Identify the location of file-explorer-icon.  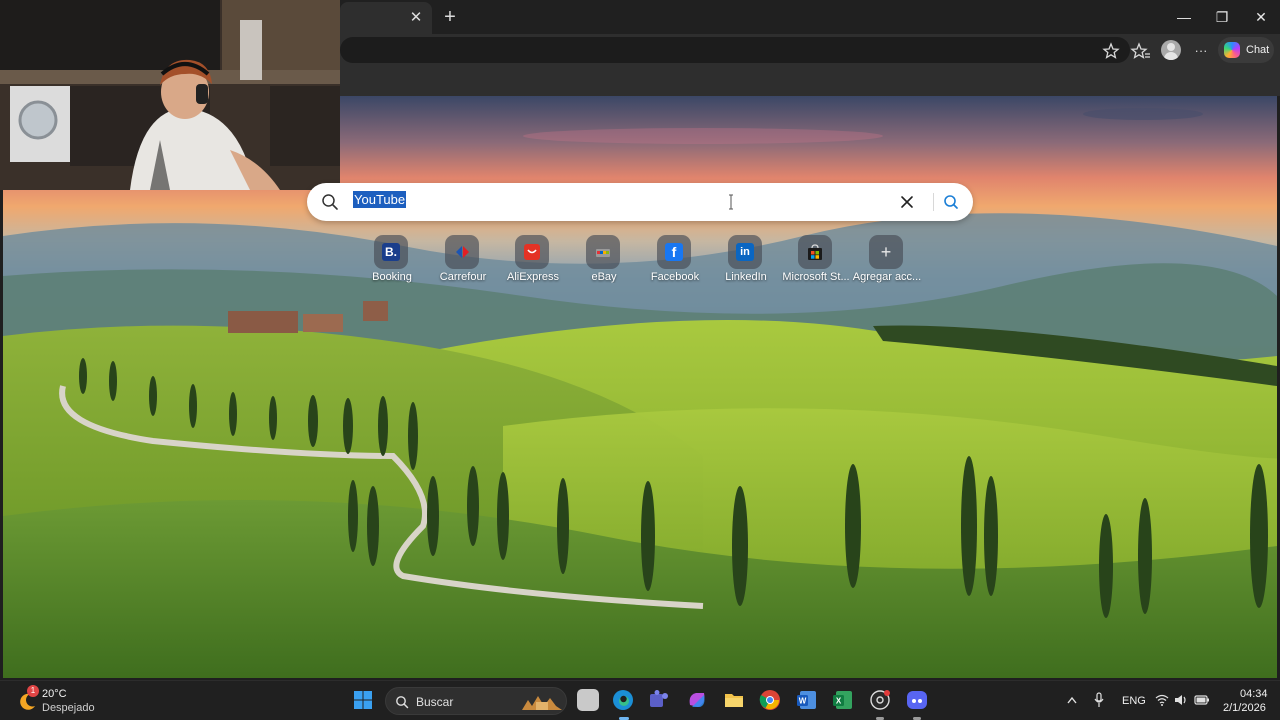
(734, 700).